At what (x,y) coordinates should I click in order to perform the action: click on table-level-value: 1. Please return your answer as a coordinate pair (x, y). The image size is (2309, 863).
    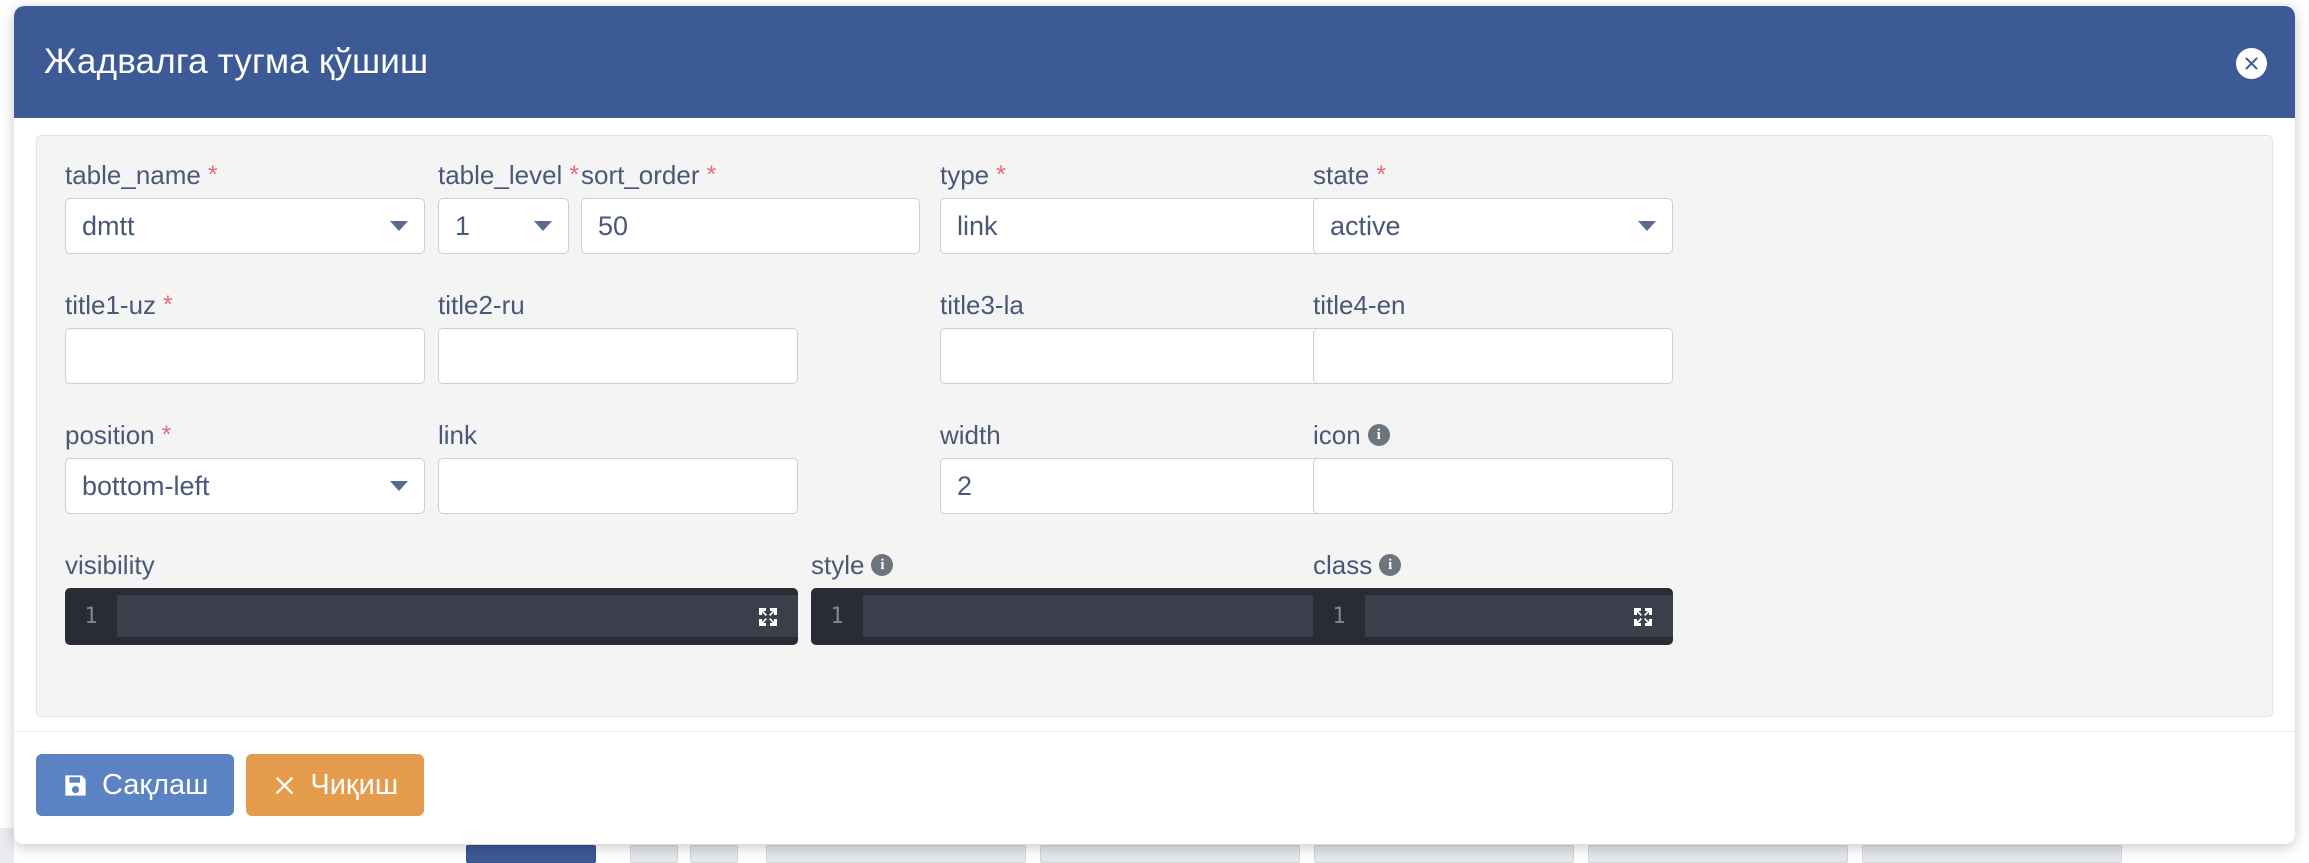
    Looking at the image, I should click on (463, 225).